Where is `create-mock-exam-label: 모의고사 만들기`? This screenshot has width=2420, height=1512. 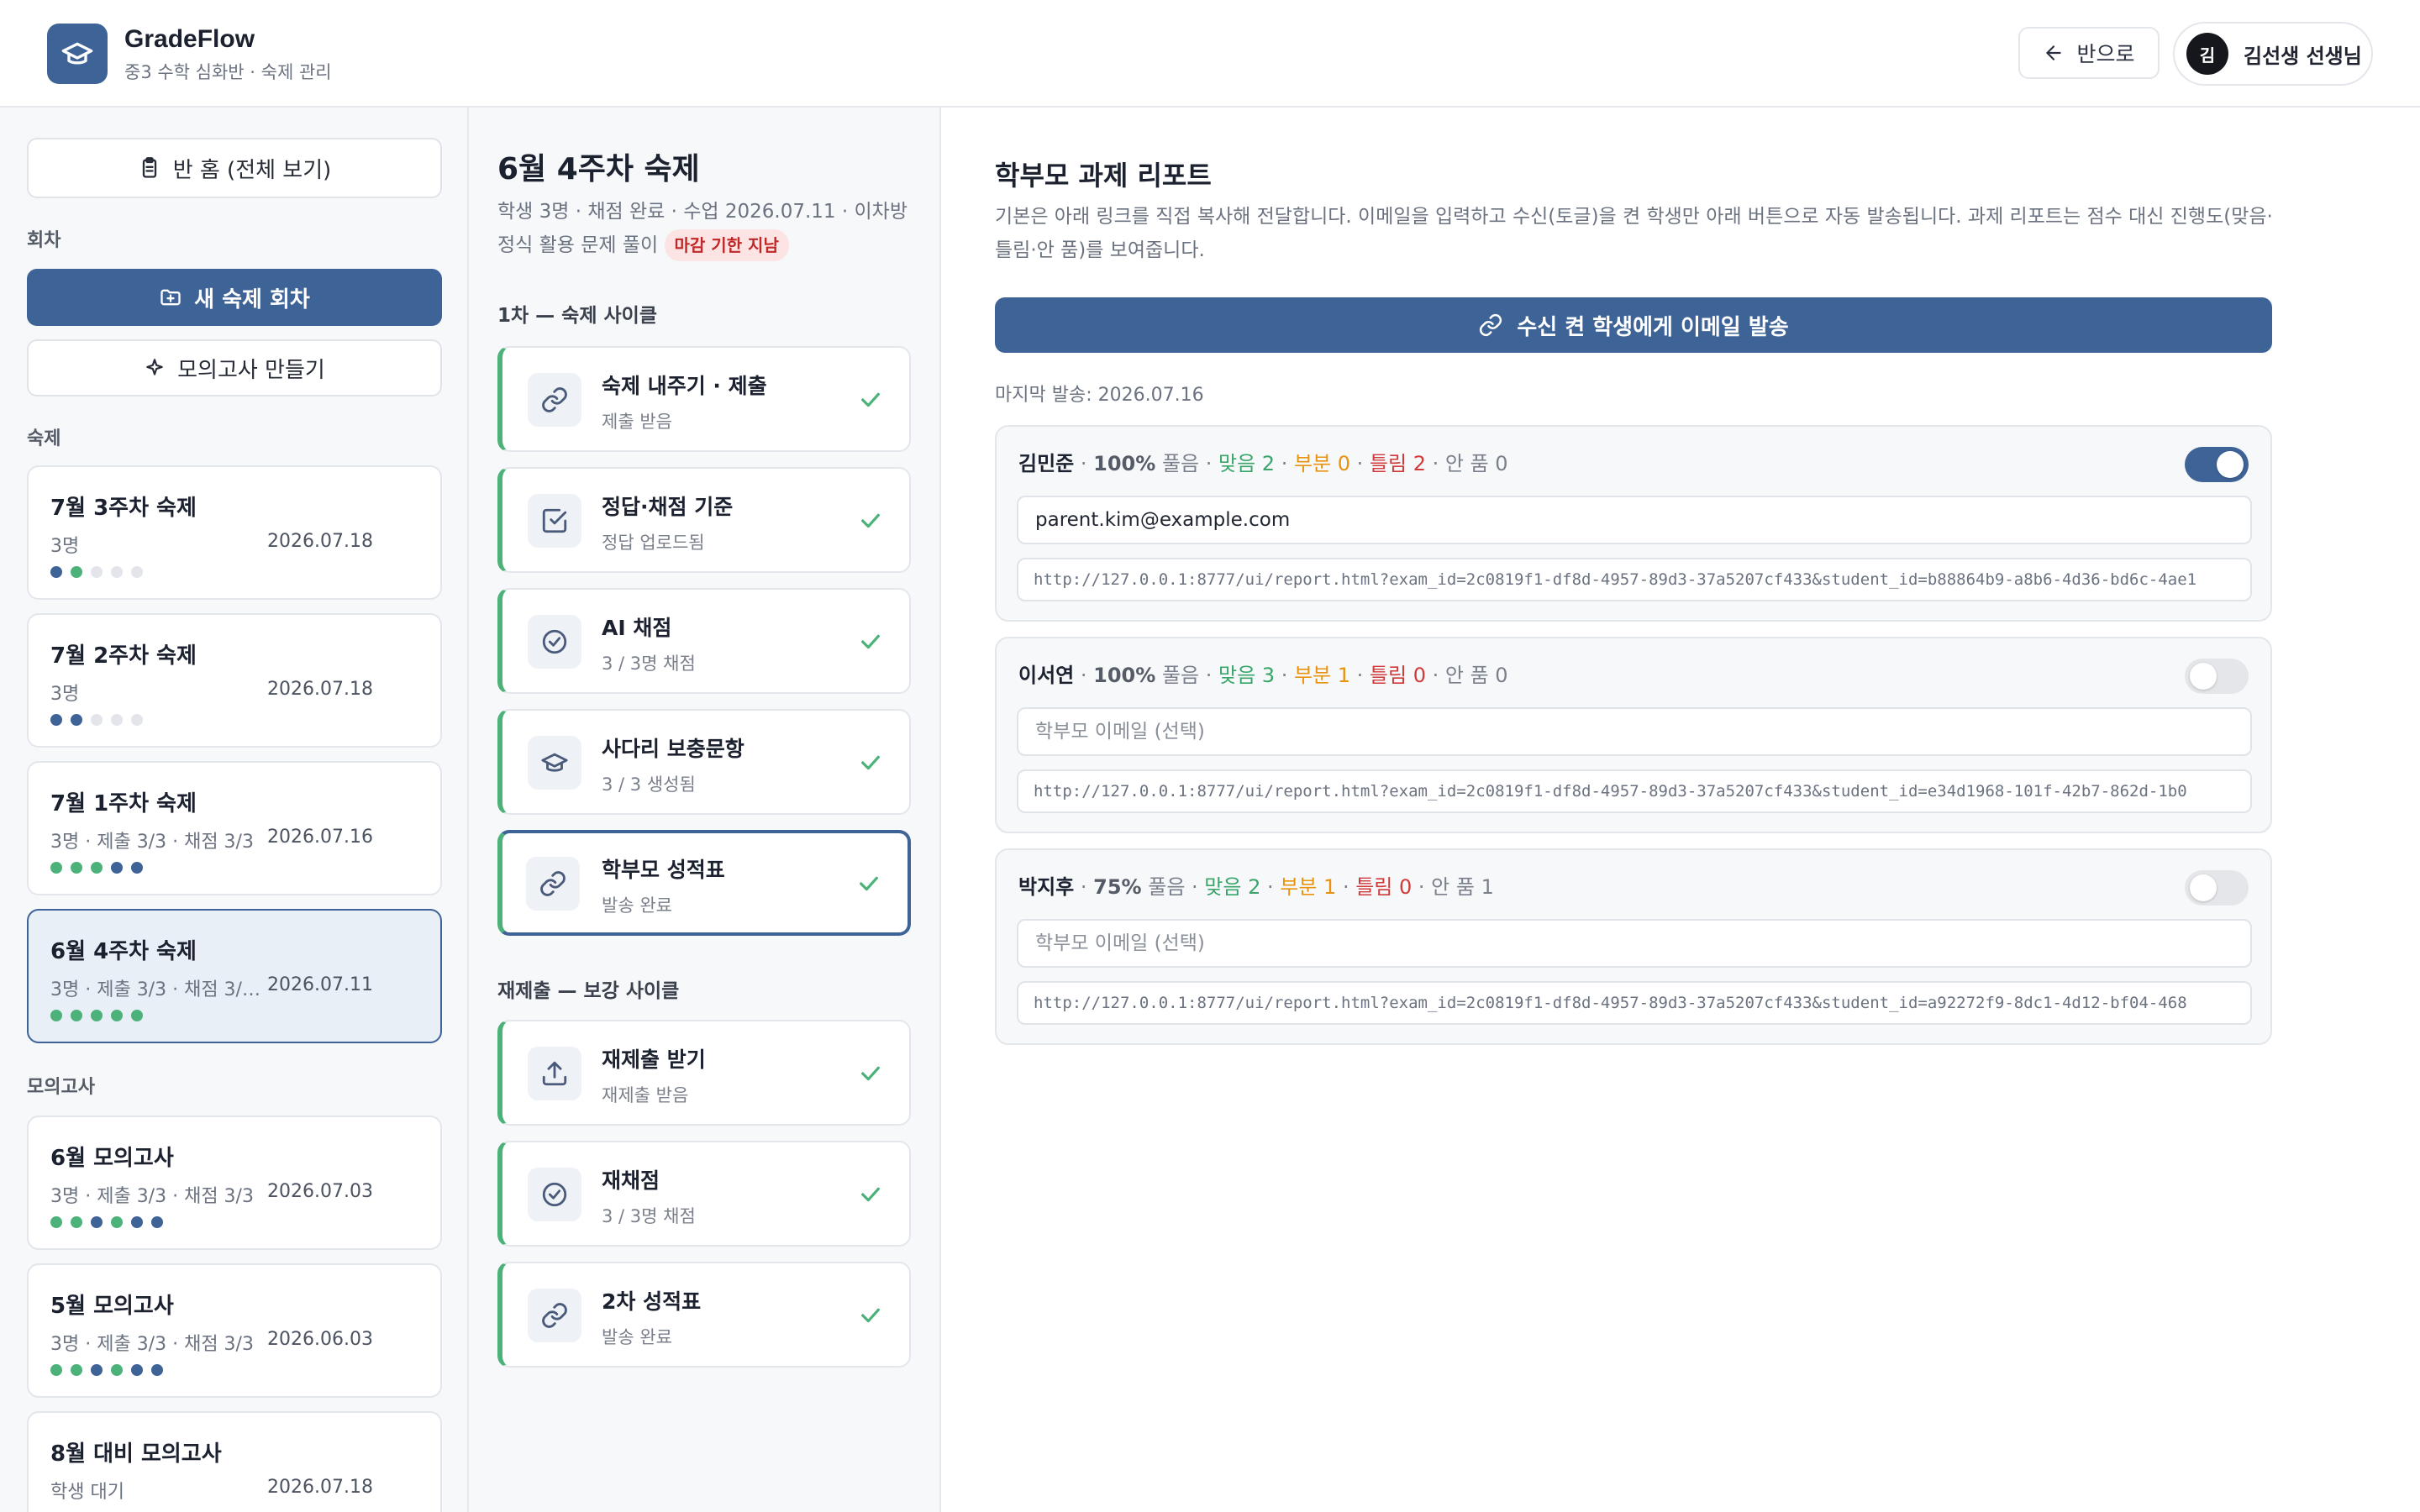 create-mock-exam-label: 모의고사 만들기 is located at coordinates (251, 370).